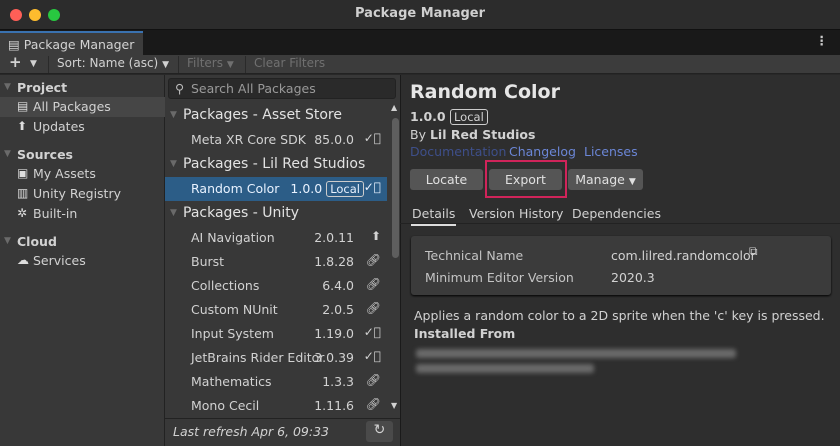  What do you see at coordinates (276, 214) in the screenshot?
I see `group-unity: ▼ Packages - Unity` at bounding box center [276, 214].